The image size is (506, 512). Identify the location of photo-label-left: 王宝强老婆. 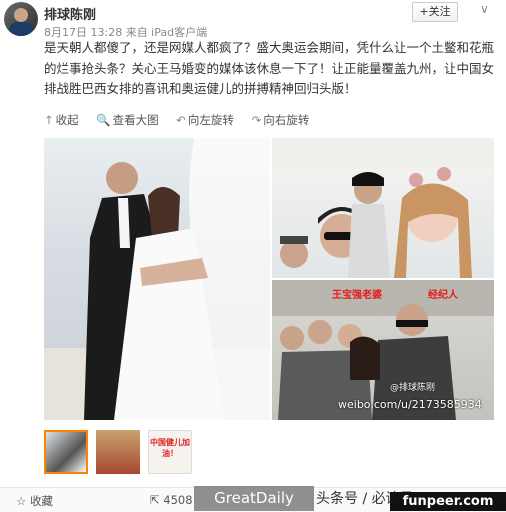
(357, 295).